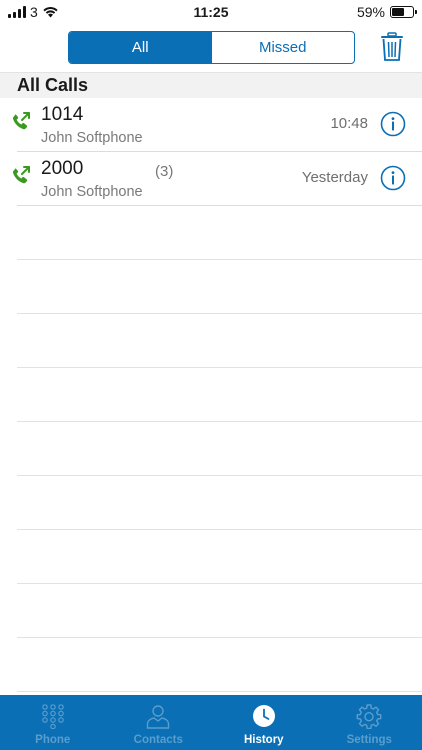 Image resolution: width=422 pixels, height=750 pixels. What do you see at coordinates (369, 740) in the screenshot?
I see `tab-label: Settings` at bounding box center [369, 740].